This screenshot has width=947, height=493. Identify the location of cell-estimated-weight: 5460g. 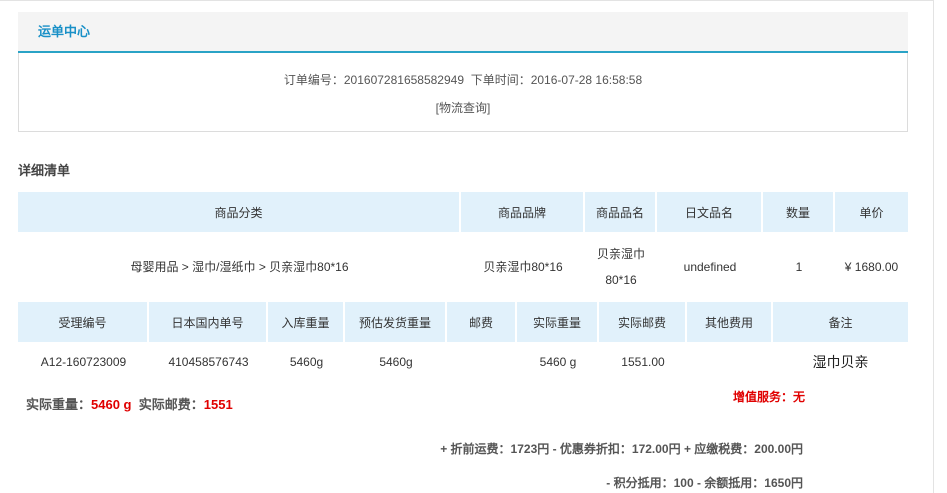
(396, 362).